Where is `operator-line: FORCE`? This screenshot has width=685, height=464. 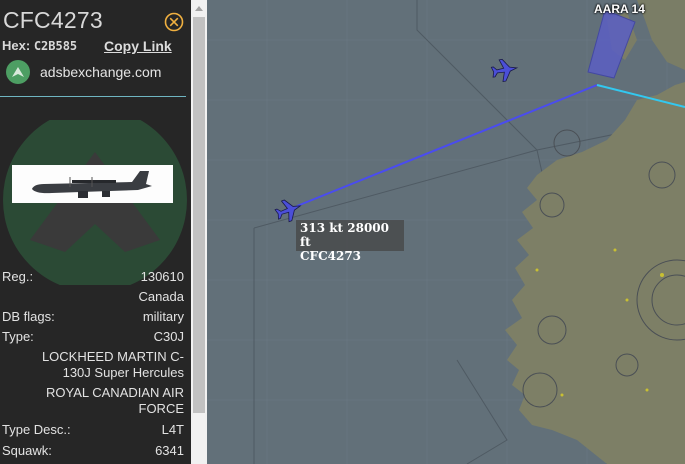
operator-line: FORCE is located at coordinates (161, 408).